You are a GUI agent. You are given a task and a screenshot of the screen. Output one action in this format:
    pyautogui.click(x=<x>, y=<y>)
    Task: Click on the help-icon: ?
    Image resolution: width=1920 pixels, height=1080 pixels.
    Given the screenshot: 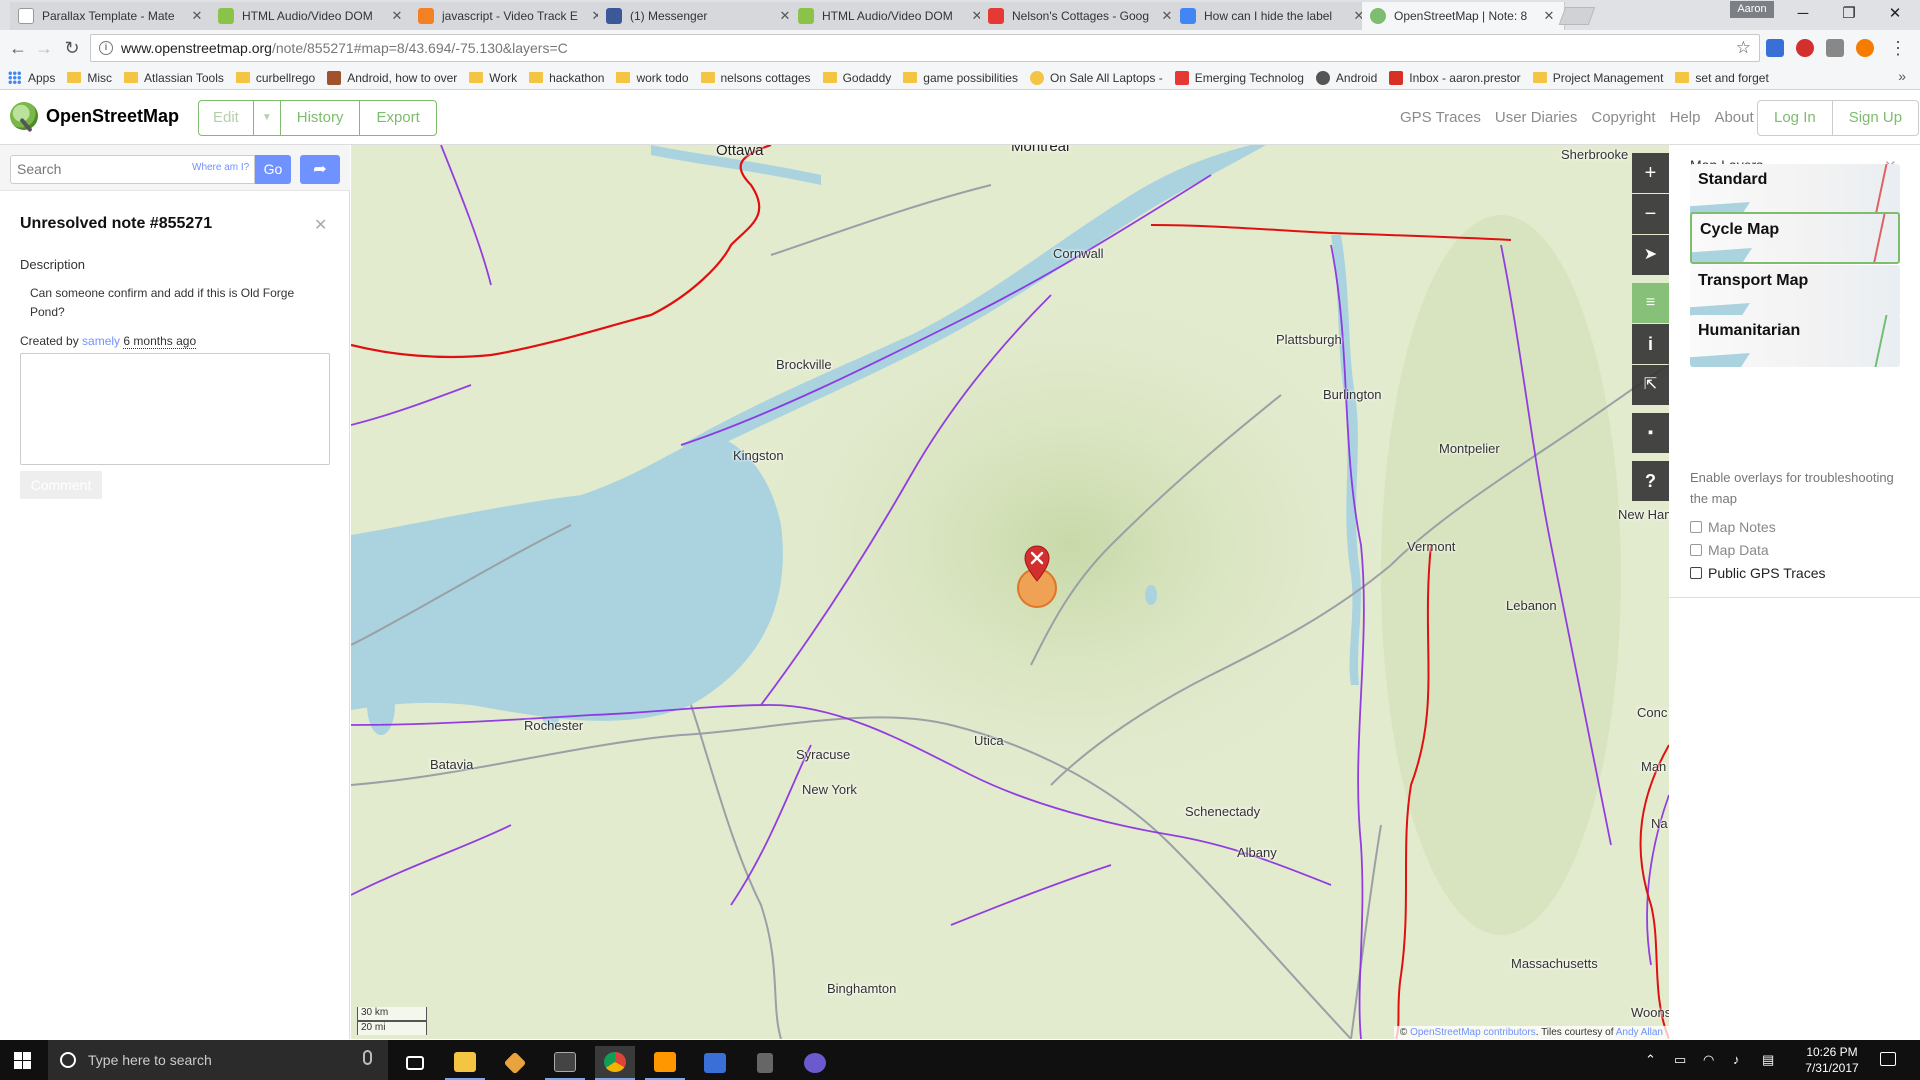 What is the action you would take?
    pyautogui.click(x=1650, y=481)
    